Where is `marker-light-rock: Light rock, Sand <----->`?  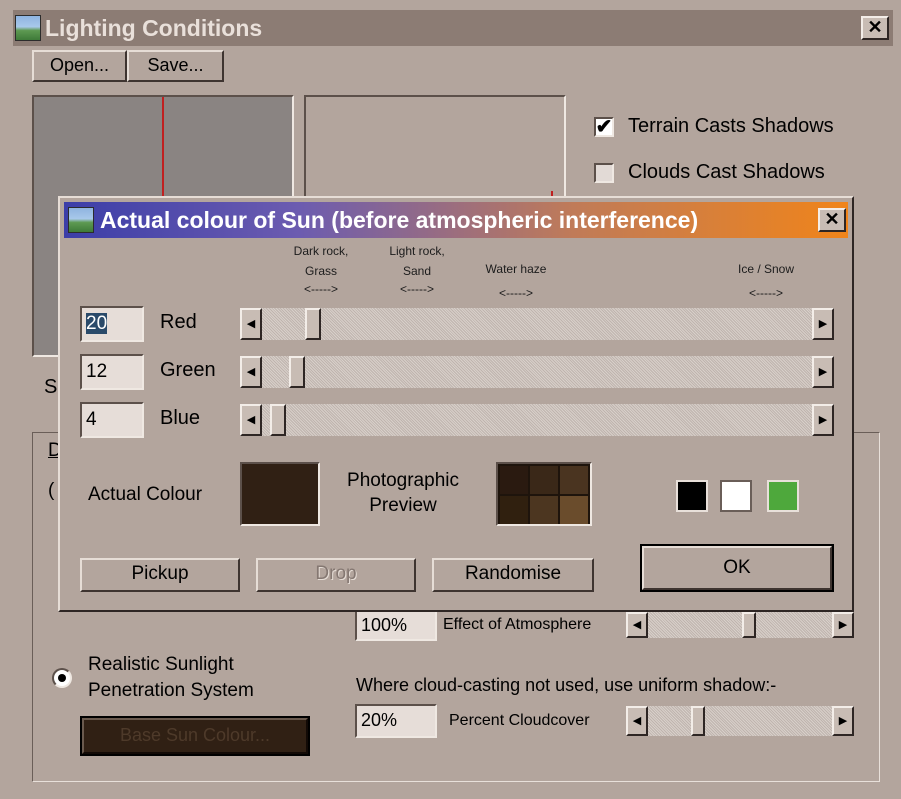
marker-light-rock: Light rock, Sand <-----> is located at coordinates (417, 270).